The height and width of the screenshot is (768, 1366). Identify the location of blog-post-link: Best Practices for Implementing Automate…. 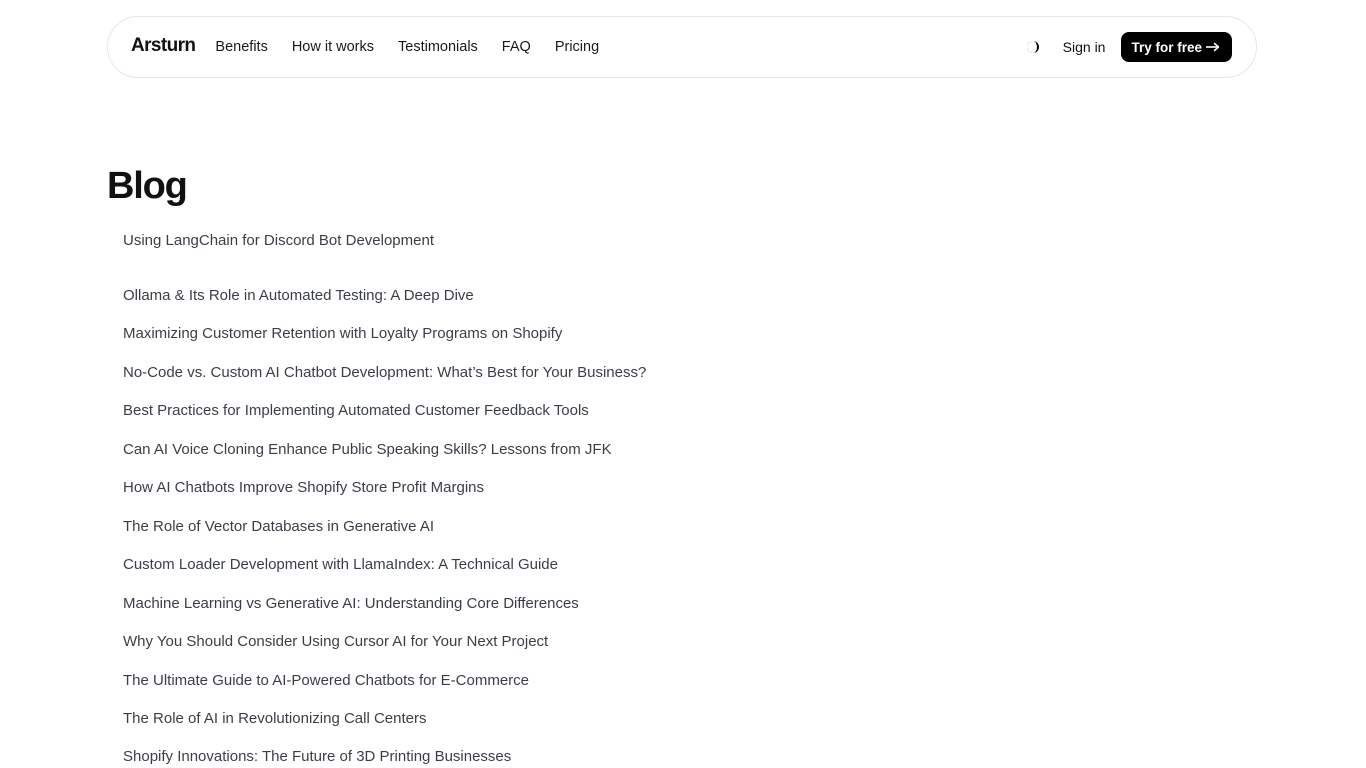
(356, 411).